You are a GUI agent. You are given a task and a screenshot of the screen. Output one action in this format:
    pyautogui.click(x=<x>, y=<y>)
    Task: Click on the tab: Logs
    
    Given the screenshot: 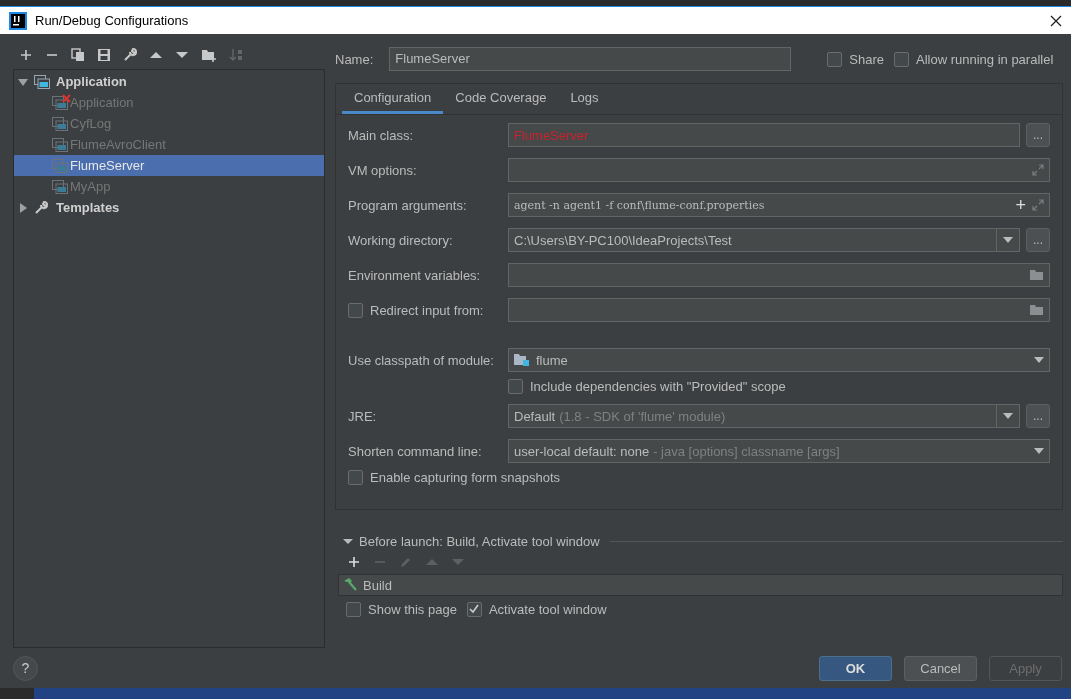 What is the action you would take?
    pyautogui.click(x=584, y=99)
    